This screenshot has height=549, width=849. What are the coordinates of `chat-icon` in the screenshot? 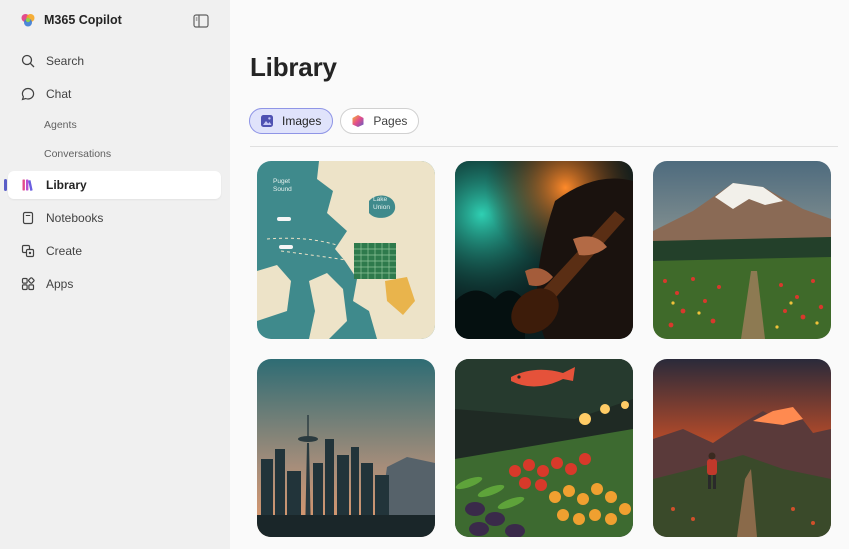 It's located at (28, 94).